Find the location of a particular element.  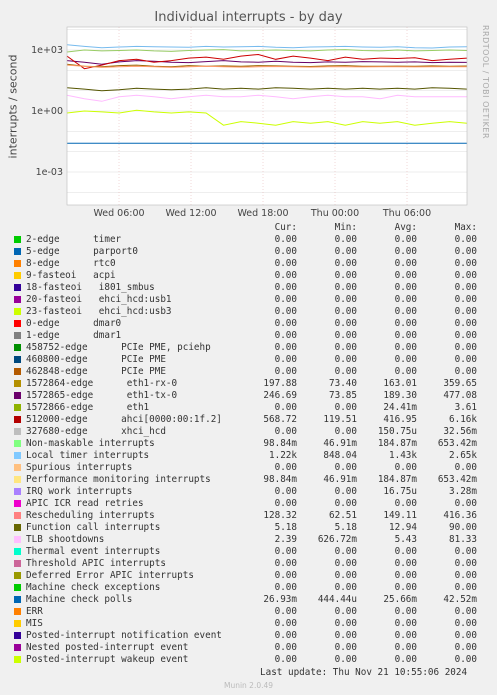

legend-label: Local timer interrupts is located at coordinates (88, 455).